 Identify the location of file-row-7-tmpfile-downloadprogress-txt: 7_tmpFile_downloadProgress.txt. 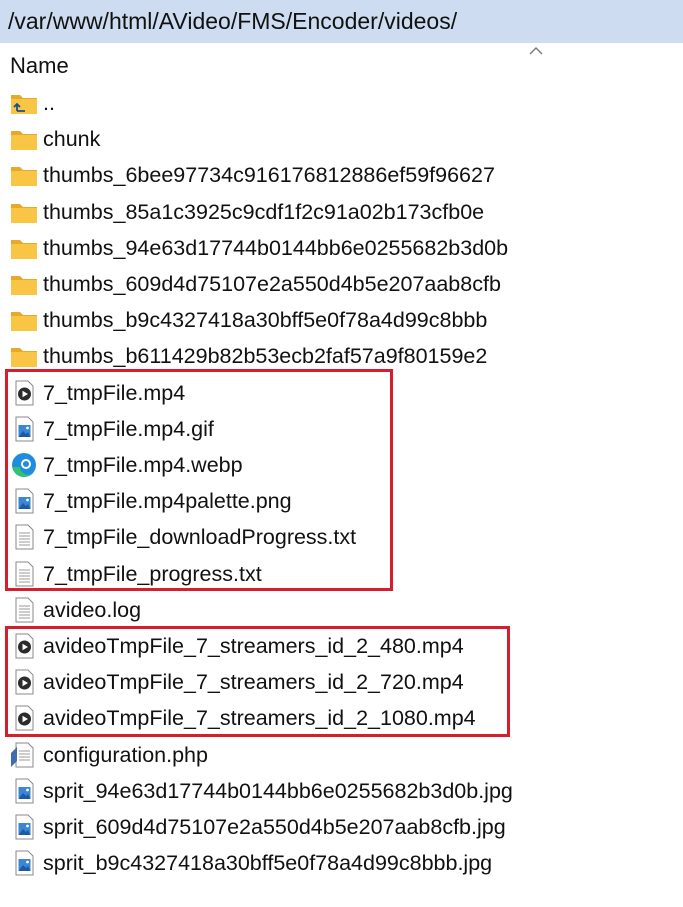
(341, 537).